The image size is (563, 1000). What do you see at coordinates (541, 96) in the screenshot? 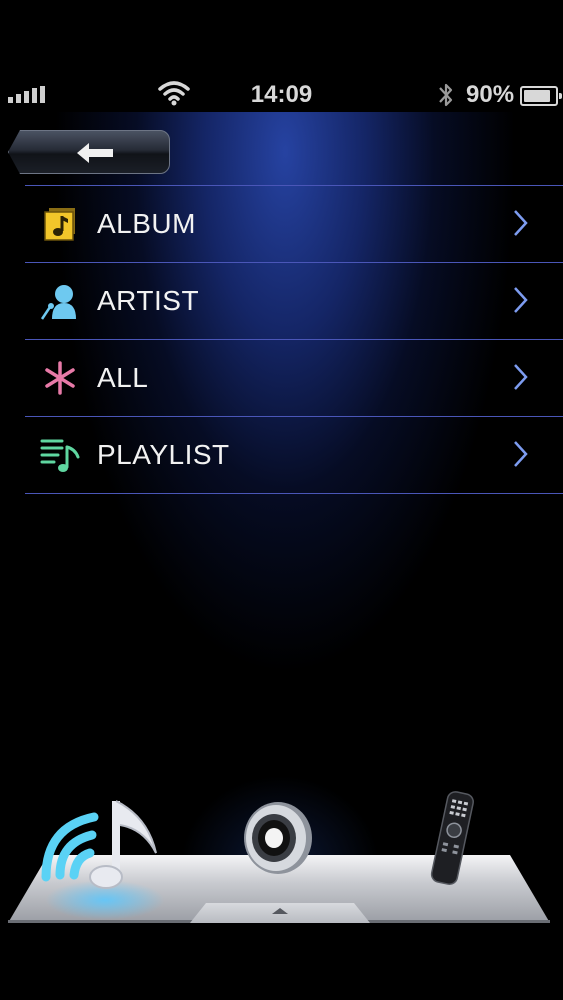
I see `battery-icon` at bounding box center [541, 96].